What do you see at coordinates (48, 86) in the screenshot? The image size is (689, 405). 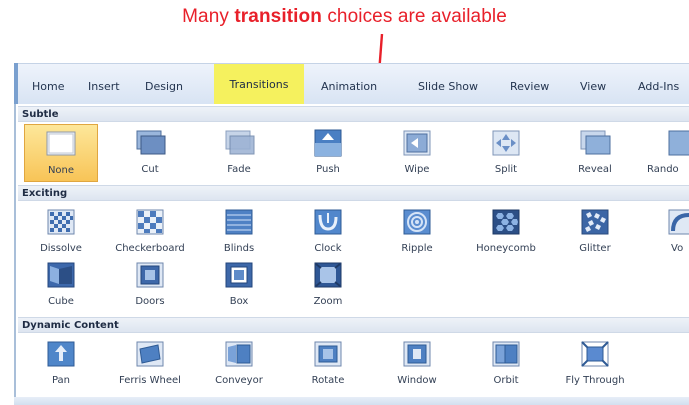 I see `tab-home: Home` at bounding box center [48, 86].